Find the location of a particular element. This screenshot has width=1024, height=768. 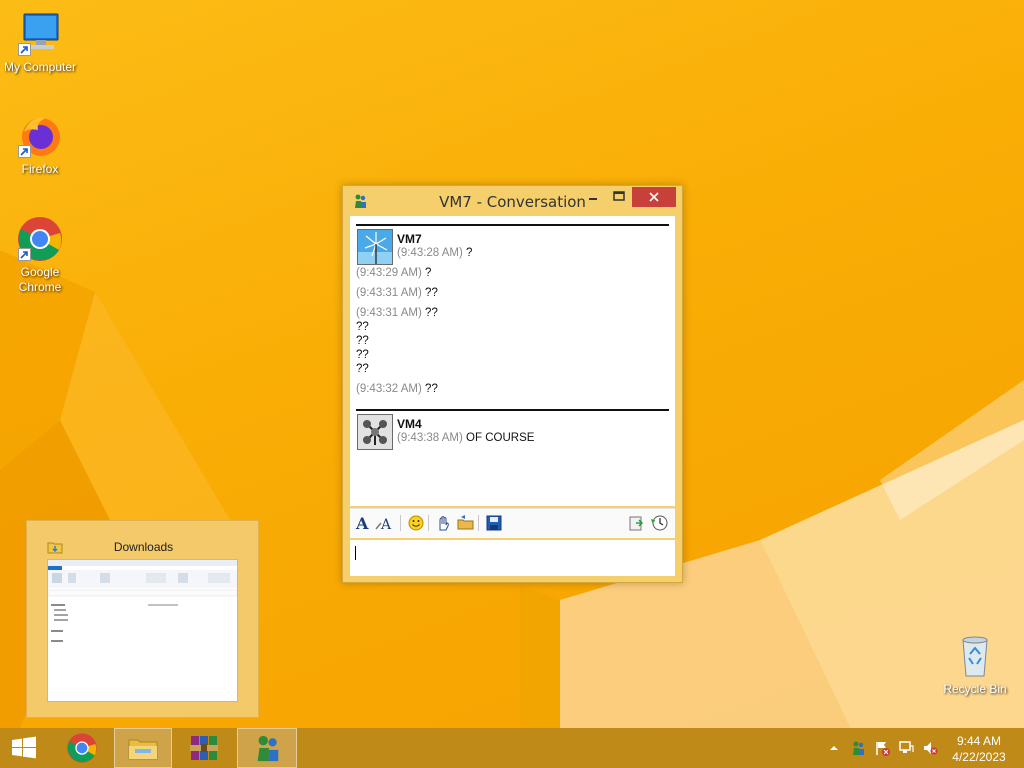

preview-window-thumbnail is located at coordinates (142, 630).